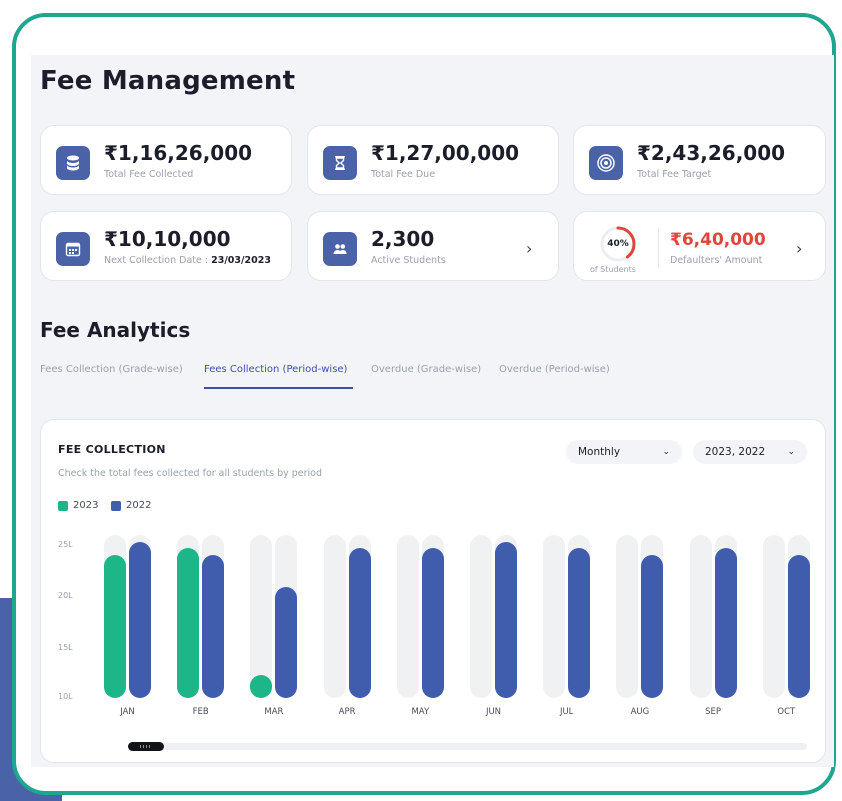 This screenshot has height=801, width=842. Describe the element at coordinates (286, 642) in the screenshot. I see `bar-2022-mar` at that location.